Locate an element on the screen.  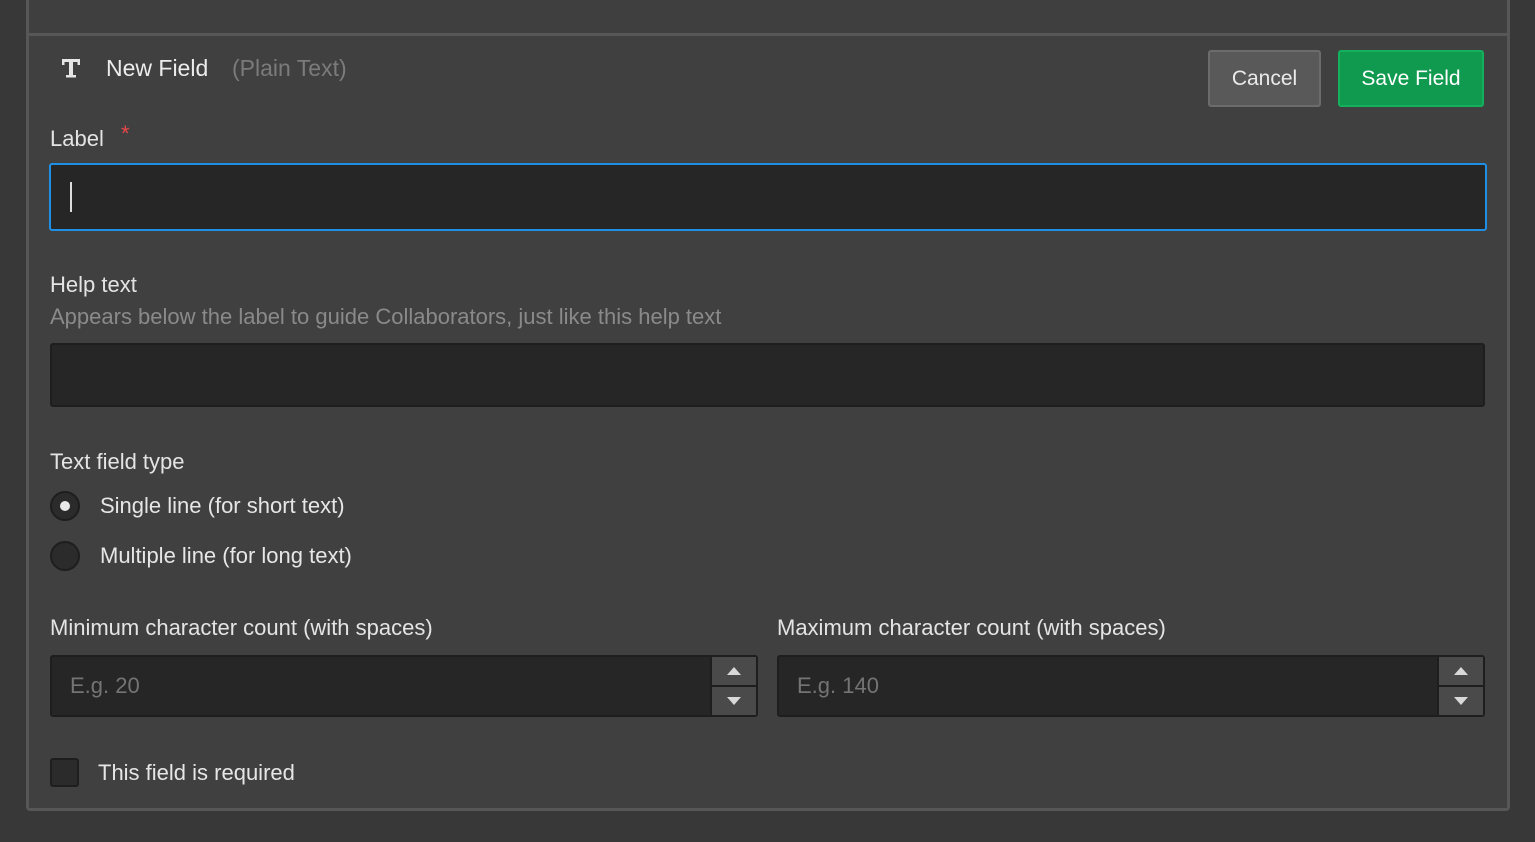
min-count-stepper is located at coordinates (733, 686).